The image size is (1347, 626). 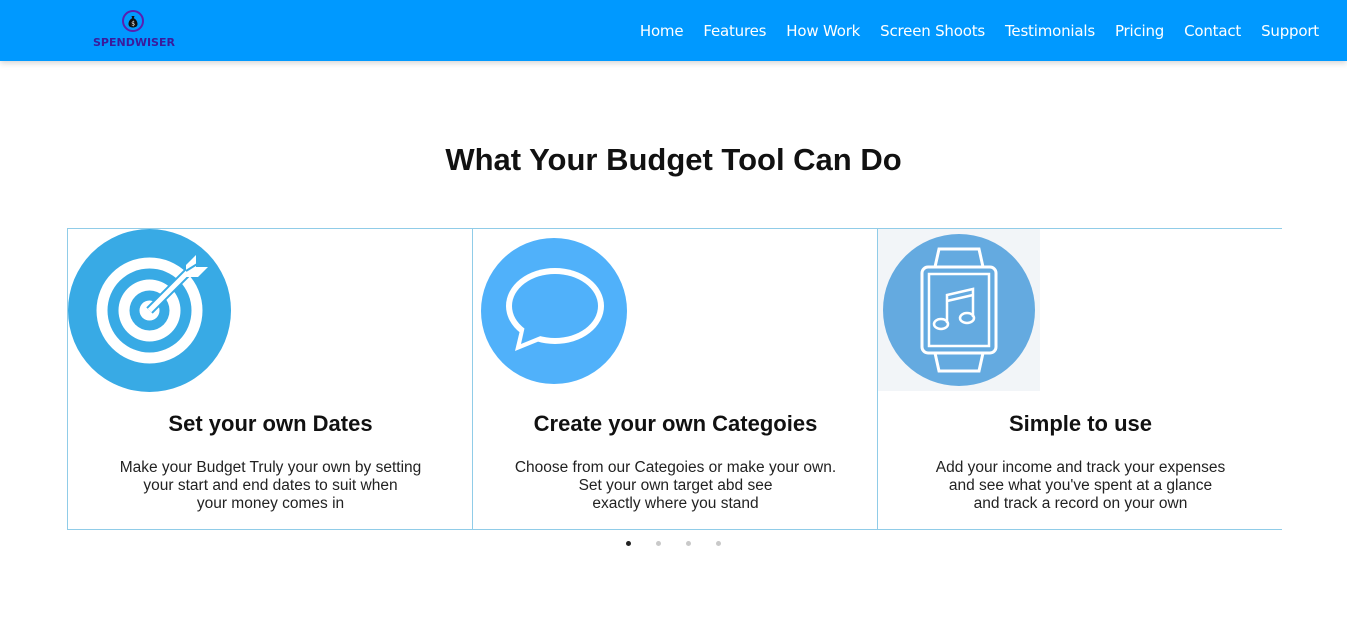 I want to click on nav-link-support: Support, so click(x=1290, y=31).